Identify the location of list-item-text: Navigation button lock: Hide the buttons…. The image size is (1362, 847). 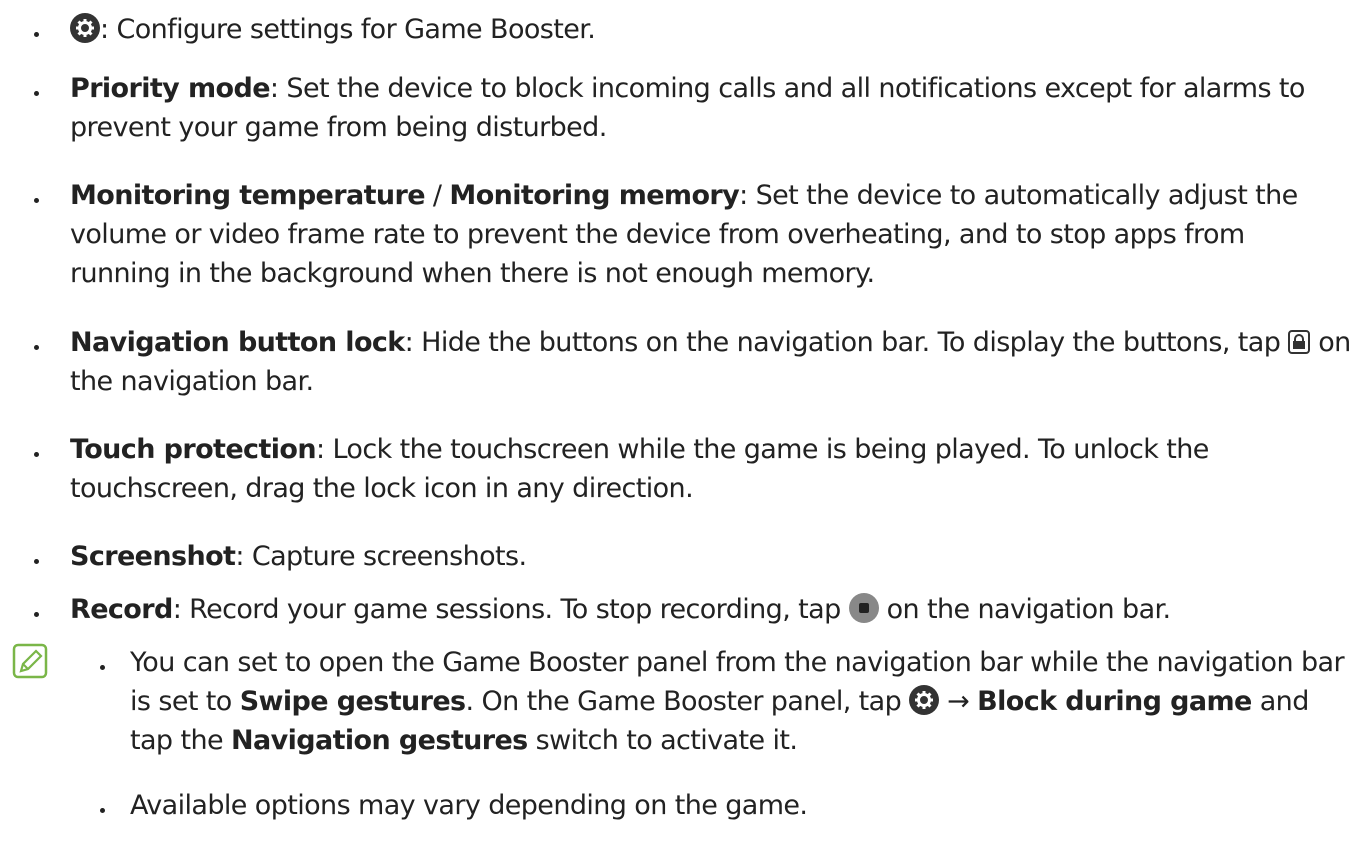
(711, 362).